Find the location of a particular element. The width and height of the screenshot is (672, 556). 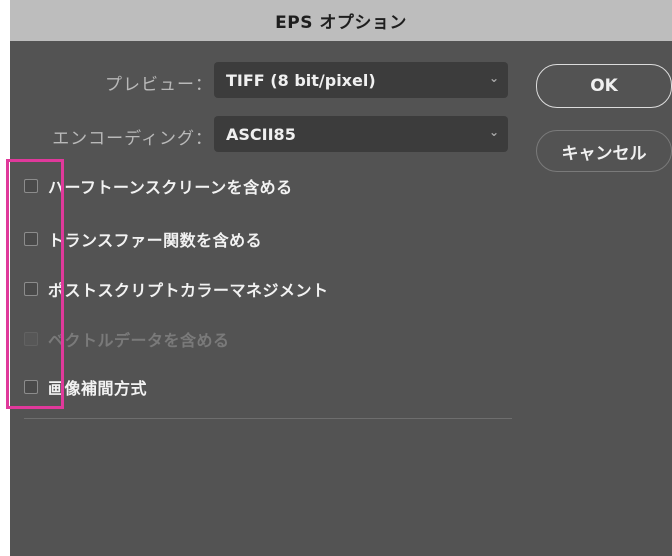

preview-select: TIFF (8 bit/pixel) ⌄ is located at coordinates (361, 80).